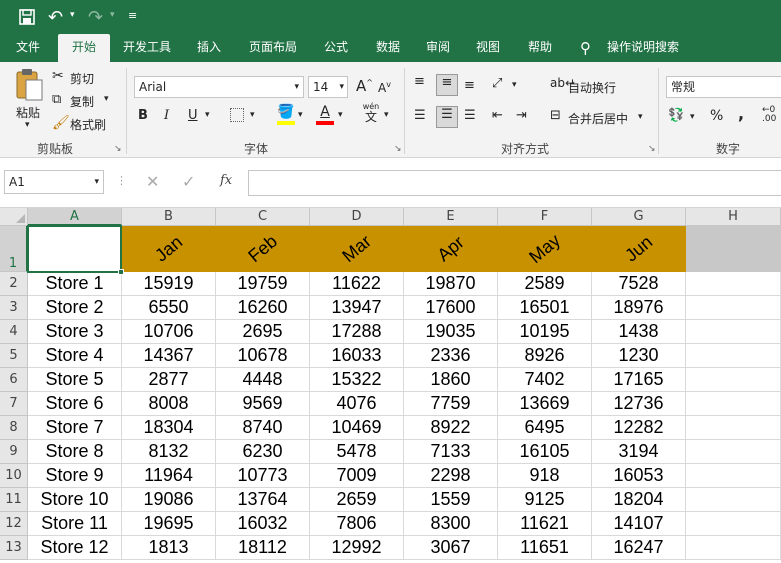 The height and width of the screenshot is (563, 781). I want to click on sales-cell: 1860, so click(451, 380).